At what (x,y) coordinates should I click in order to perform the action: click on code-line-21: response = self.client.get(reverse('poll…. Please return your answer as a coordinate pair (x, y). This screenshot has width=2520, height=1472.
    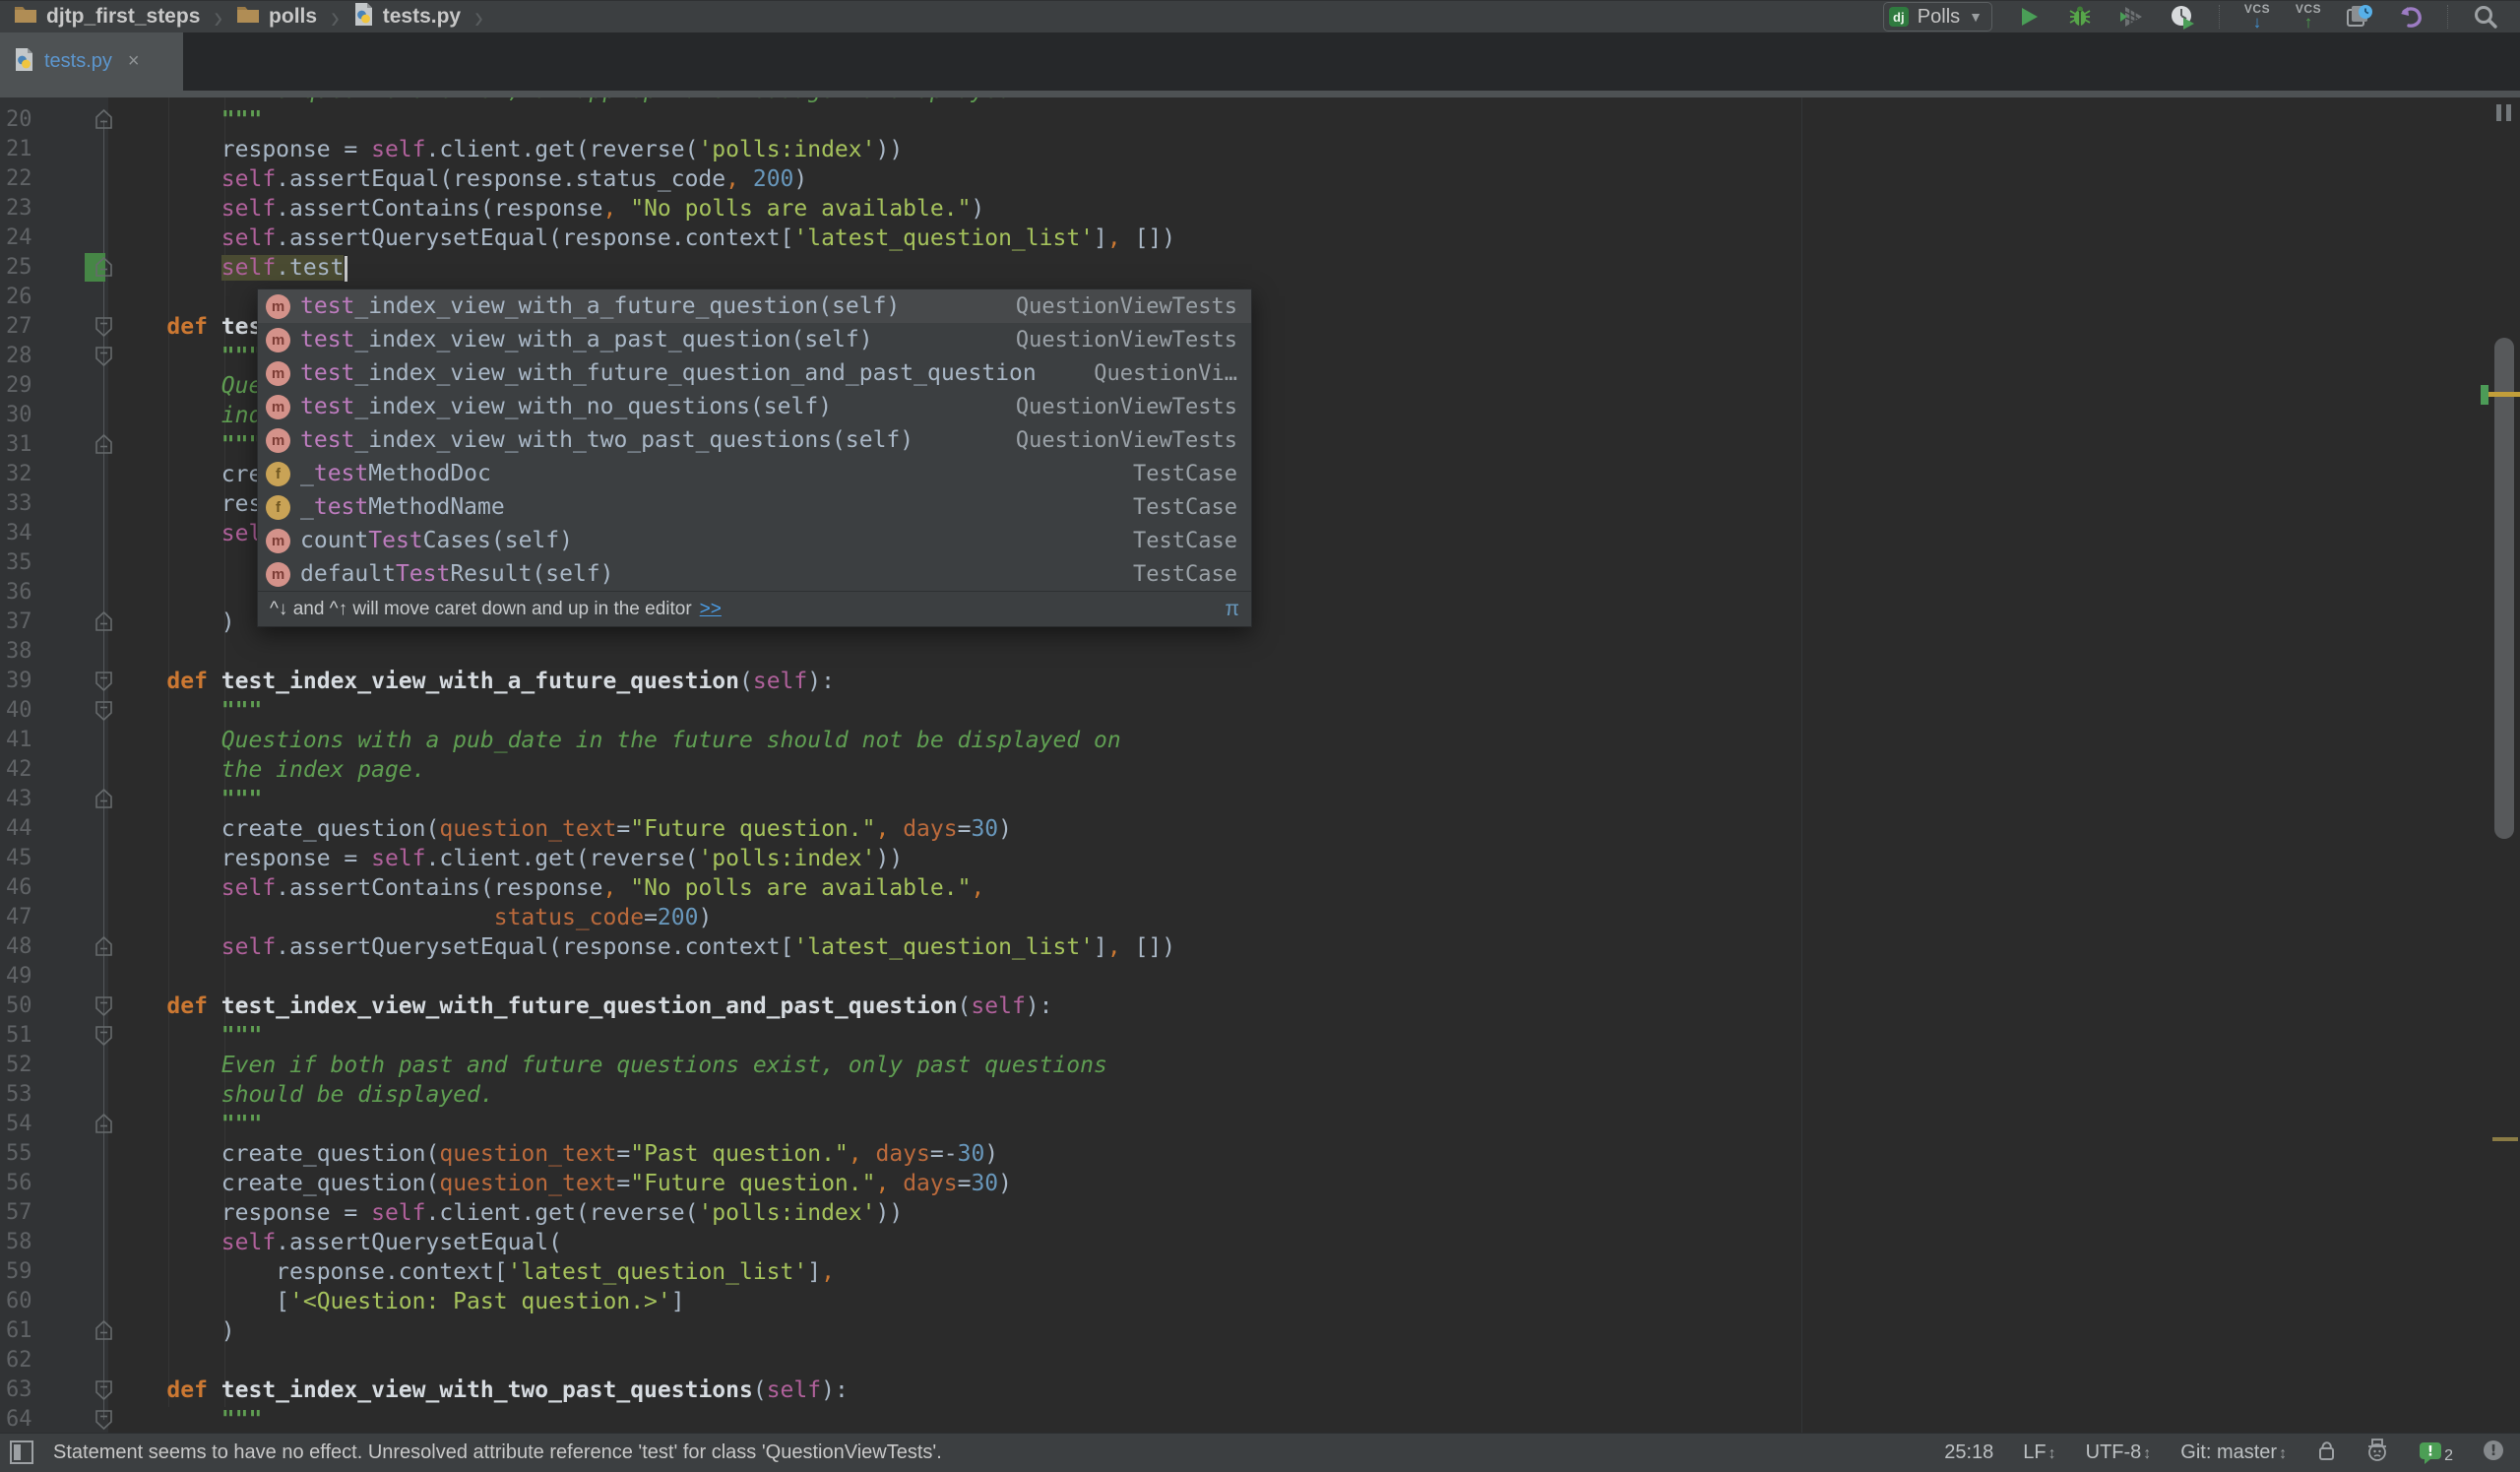
    Looking at the image, I should click on (507, 149).